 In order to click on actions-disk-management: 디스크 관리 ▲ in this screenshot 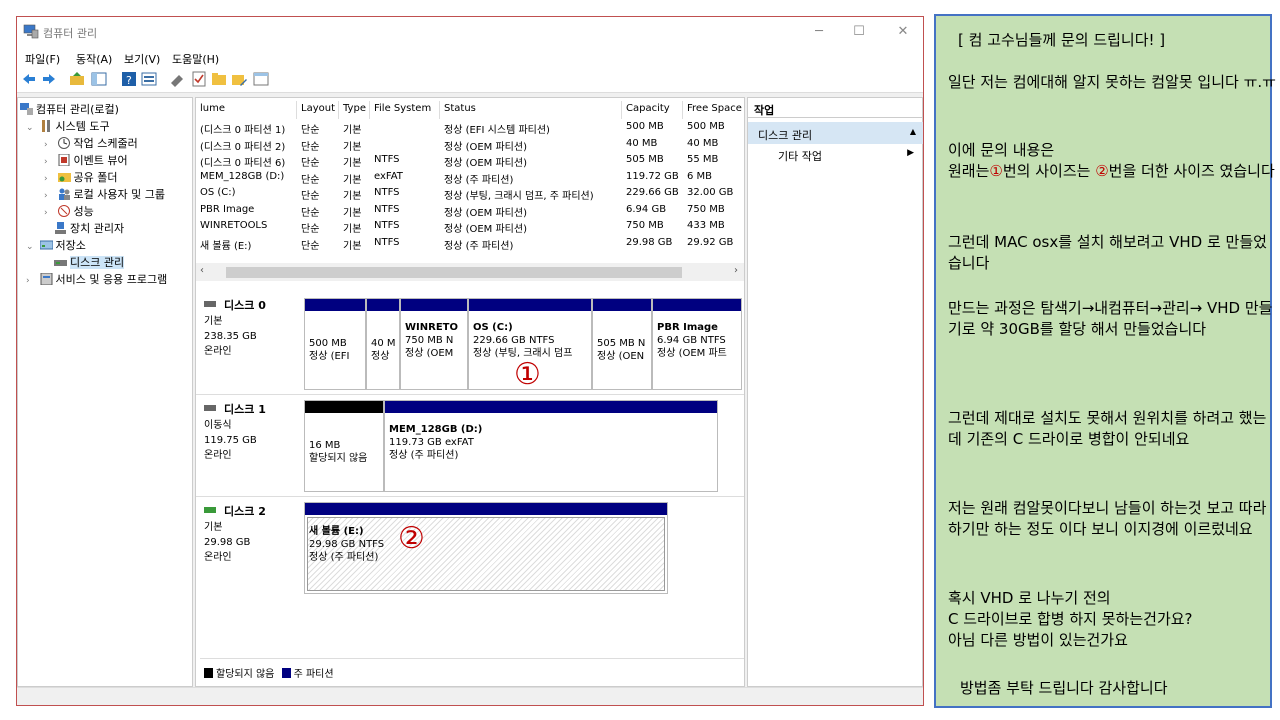, I will do `click(835, 133)`.